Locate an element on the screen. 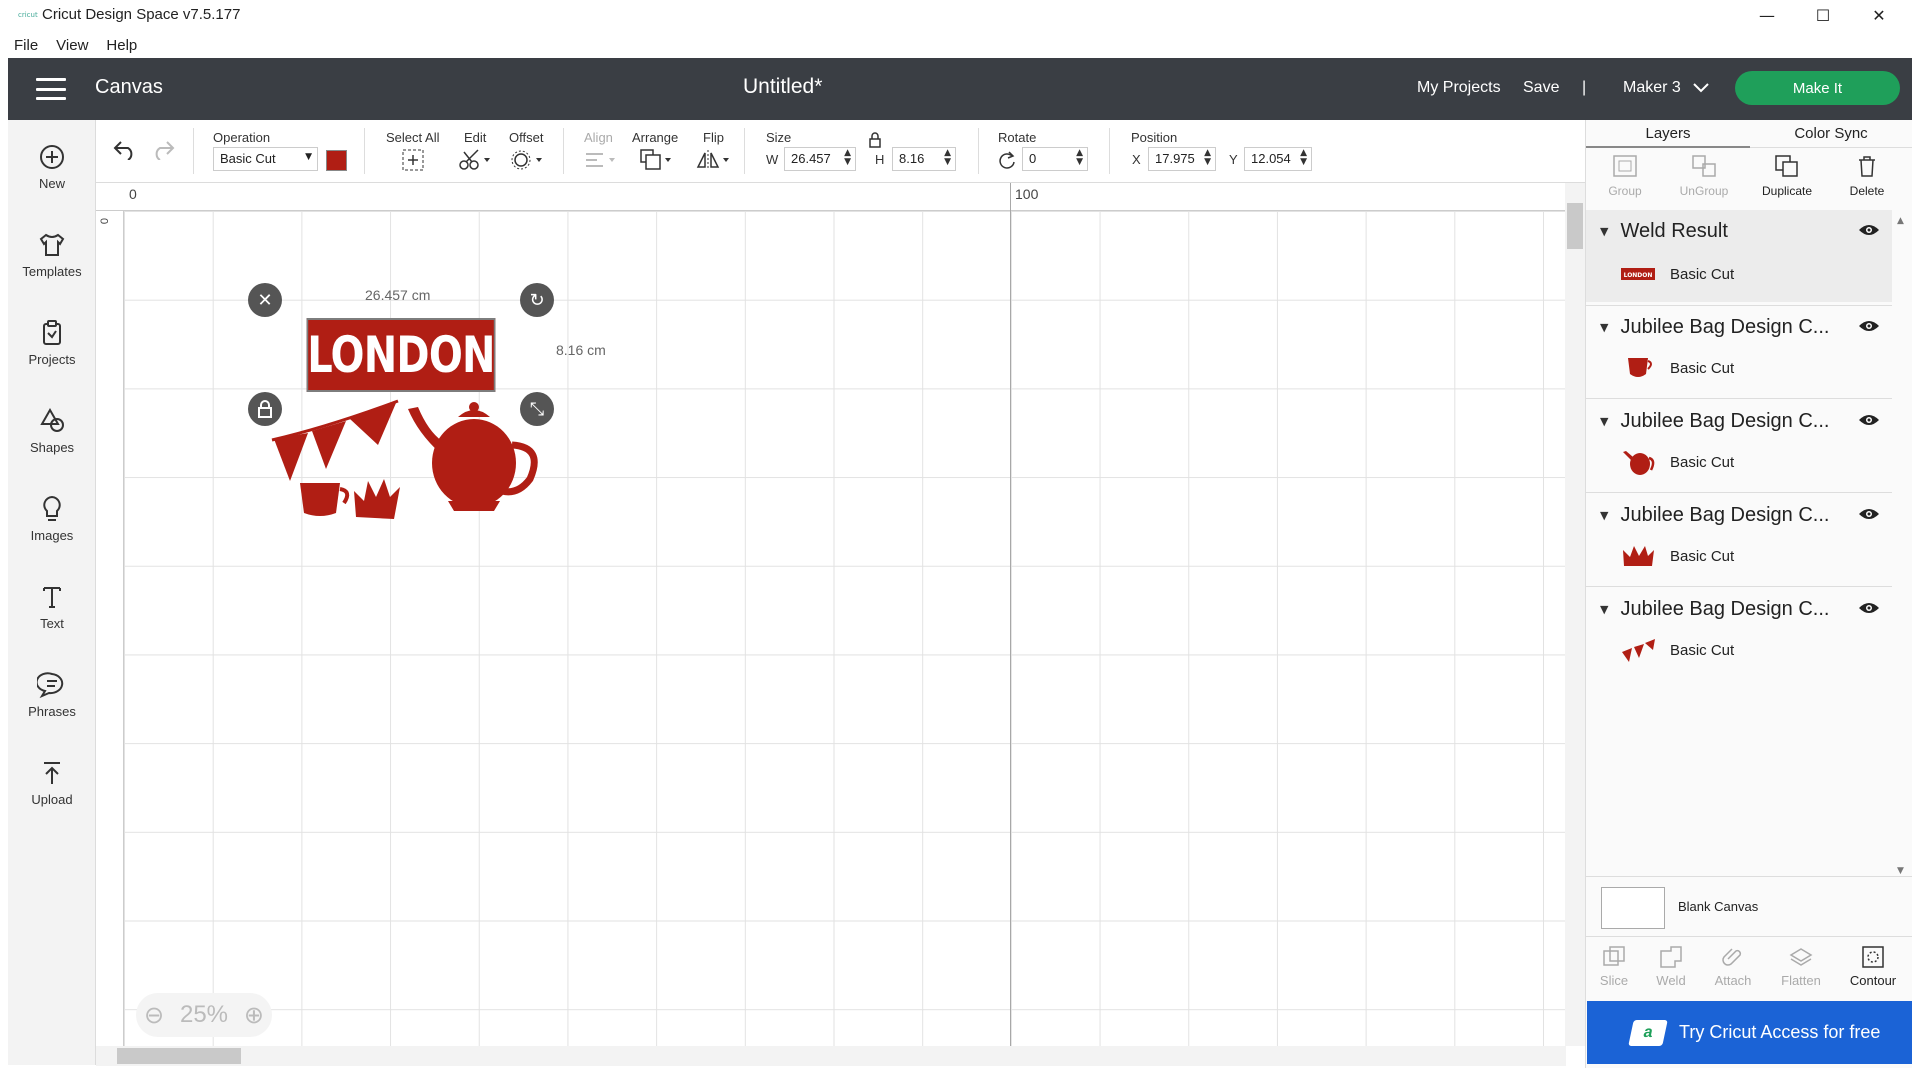  tab-color-sync: Color Sync is located at coordinates (1831, 134).